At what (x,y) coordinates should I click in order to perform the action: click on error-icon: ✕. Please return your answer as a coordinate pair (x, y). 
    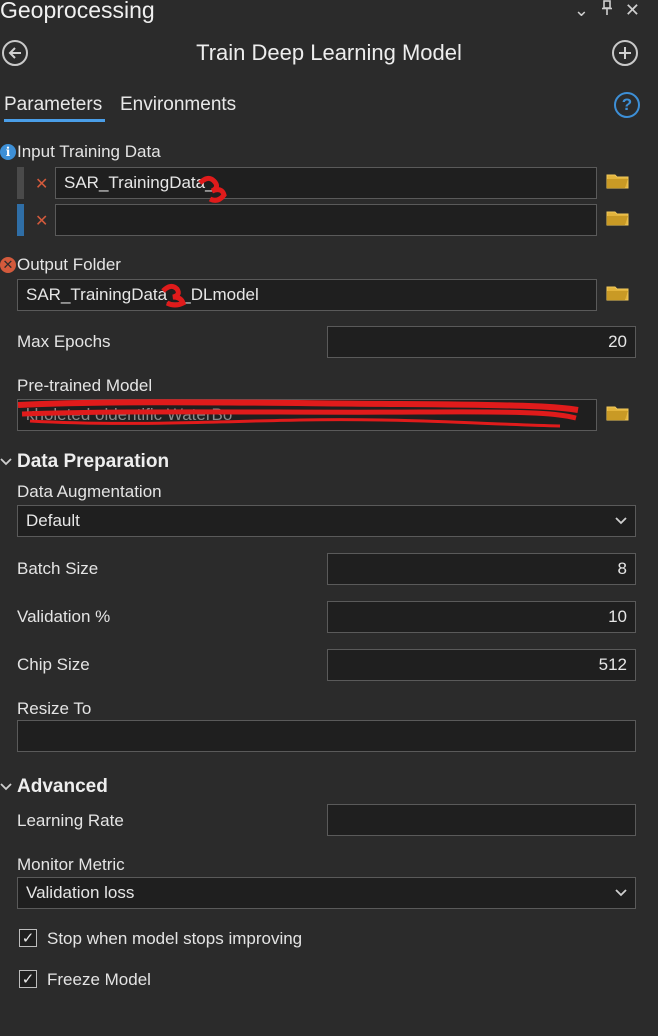
    Looking at the image, I should click on (8, 265).